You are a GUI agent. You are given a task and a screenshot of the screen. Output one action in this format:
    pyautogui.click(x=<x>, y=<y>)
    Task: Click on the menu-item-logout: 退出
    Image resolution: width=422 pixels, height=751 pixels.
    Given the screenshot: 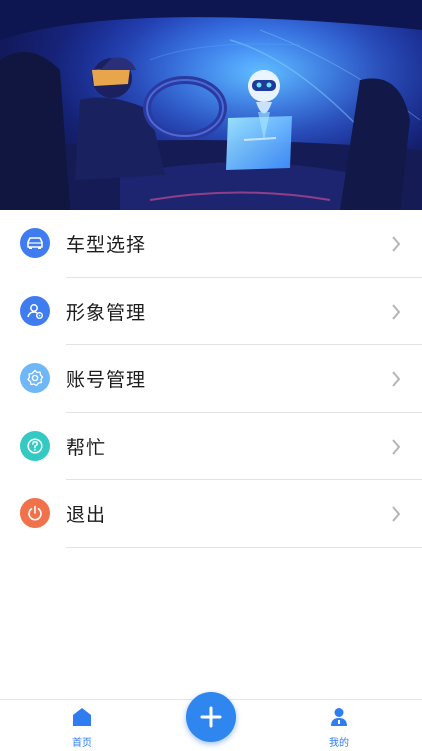 What is the action you would take?
    pyautogui.click(x=211, y=514)
    